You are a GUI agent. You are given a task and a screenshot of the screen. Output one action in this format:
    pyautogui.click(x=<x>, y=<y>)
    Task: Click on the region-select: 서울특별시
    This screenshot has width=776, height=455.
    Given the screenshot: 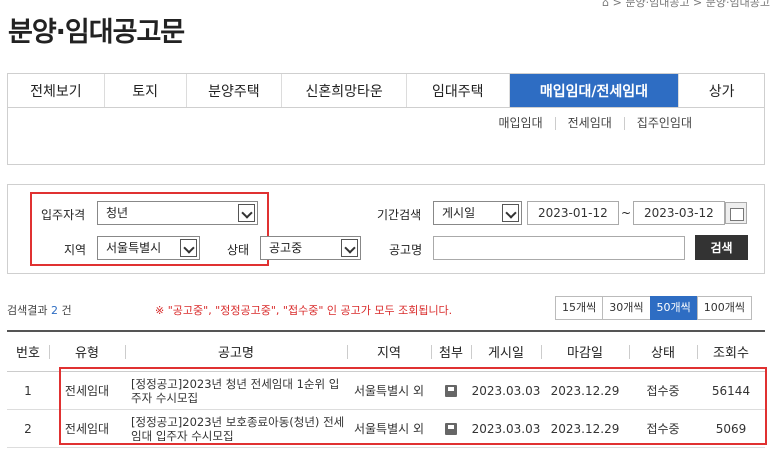 What is the action you would take?
    pyautogui.click(x=148, y=248)
    